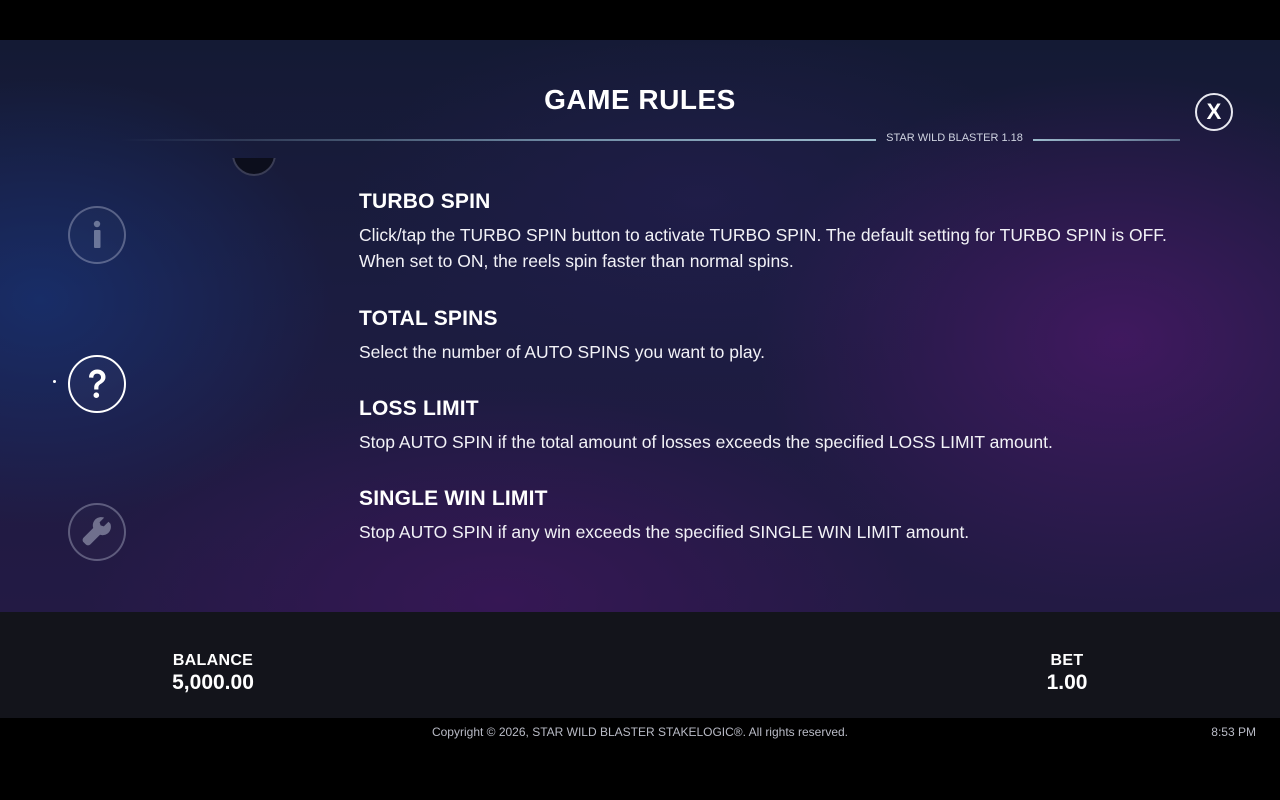  I want to click on rule-heading: SINGLE WIN LIMIT, so click(453, 498).